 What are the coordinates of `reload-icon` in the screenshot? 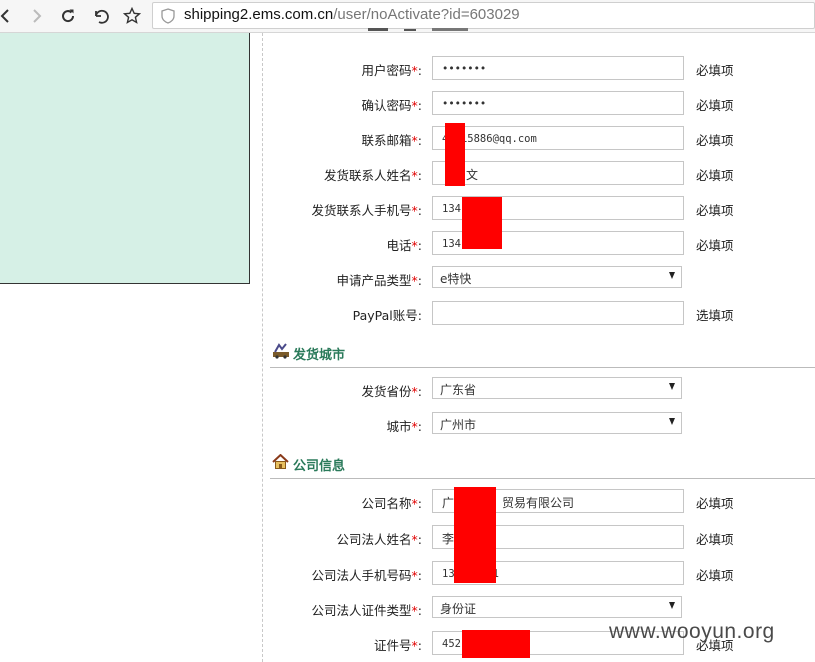 It's located at (68, 16).